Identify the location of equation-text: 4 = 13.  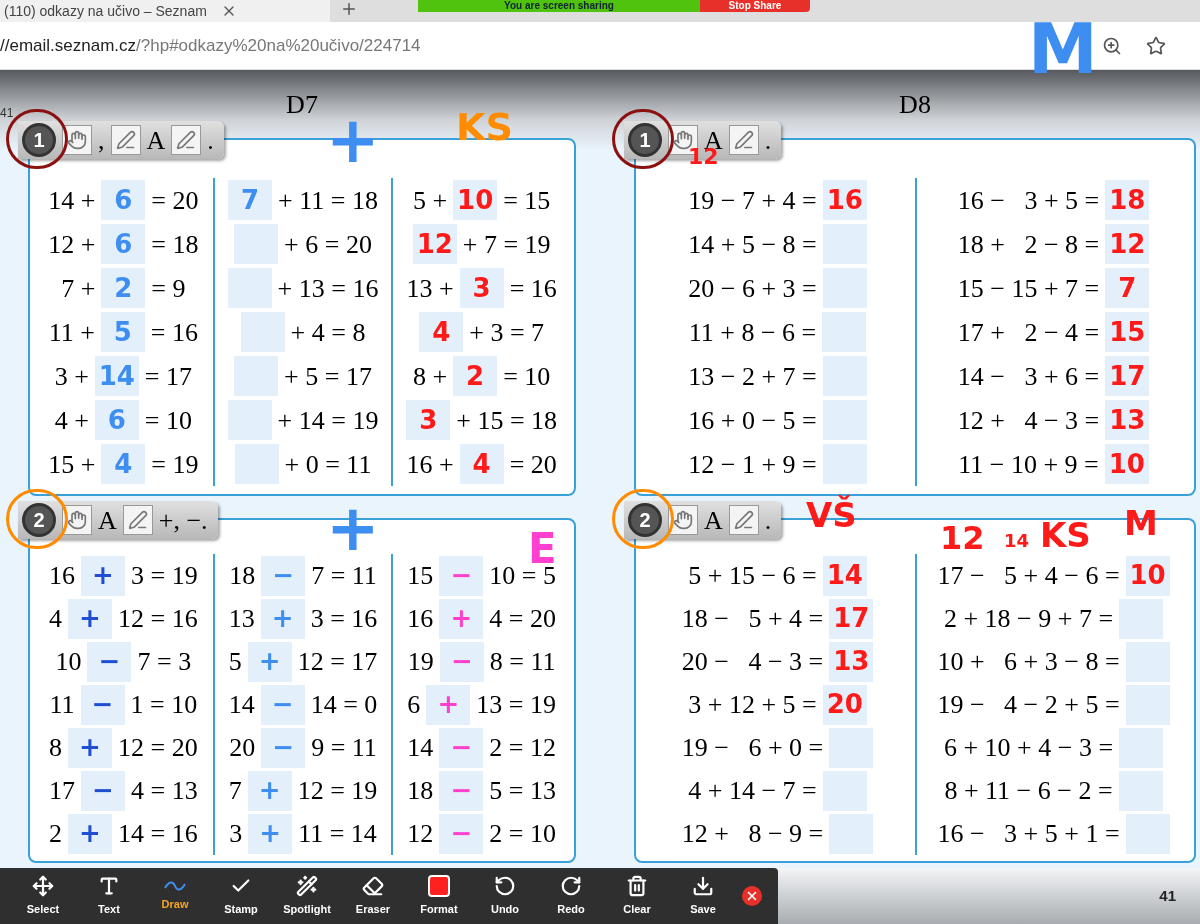
(164, 791).